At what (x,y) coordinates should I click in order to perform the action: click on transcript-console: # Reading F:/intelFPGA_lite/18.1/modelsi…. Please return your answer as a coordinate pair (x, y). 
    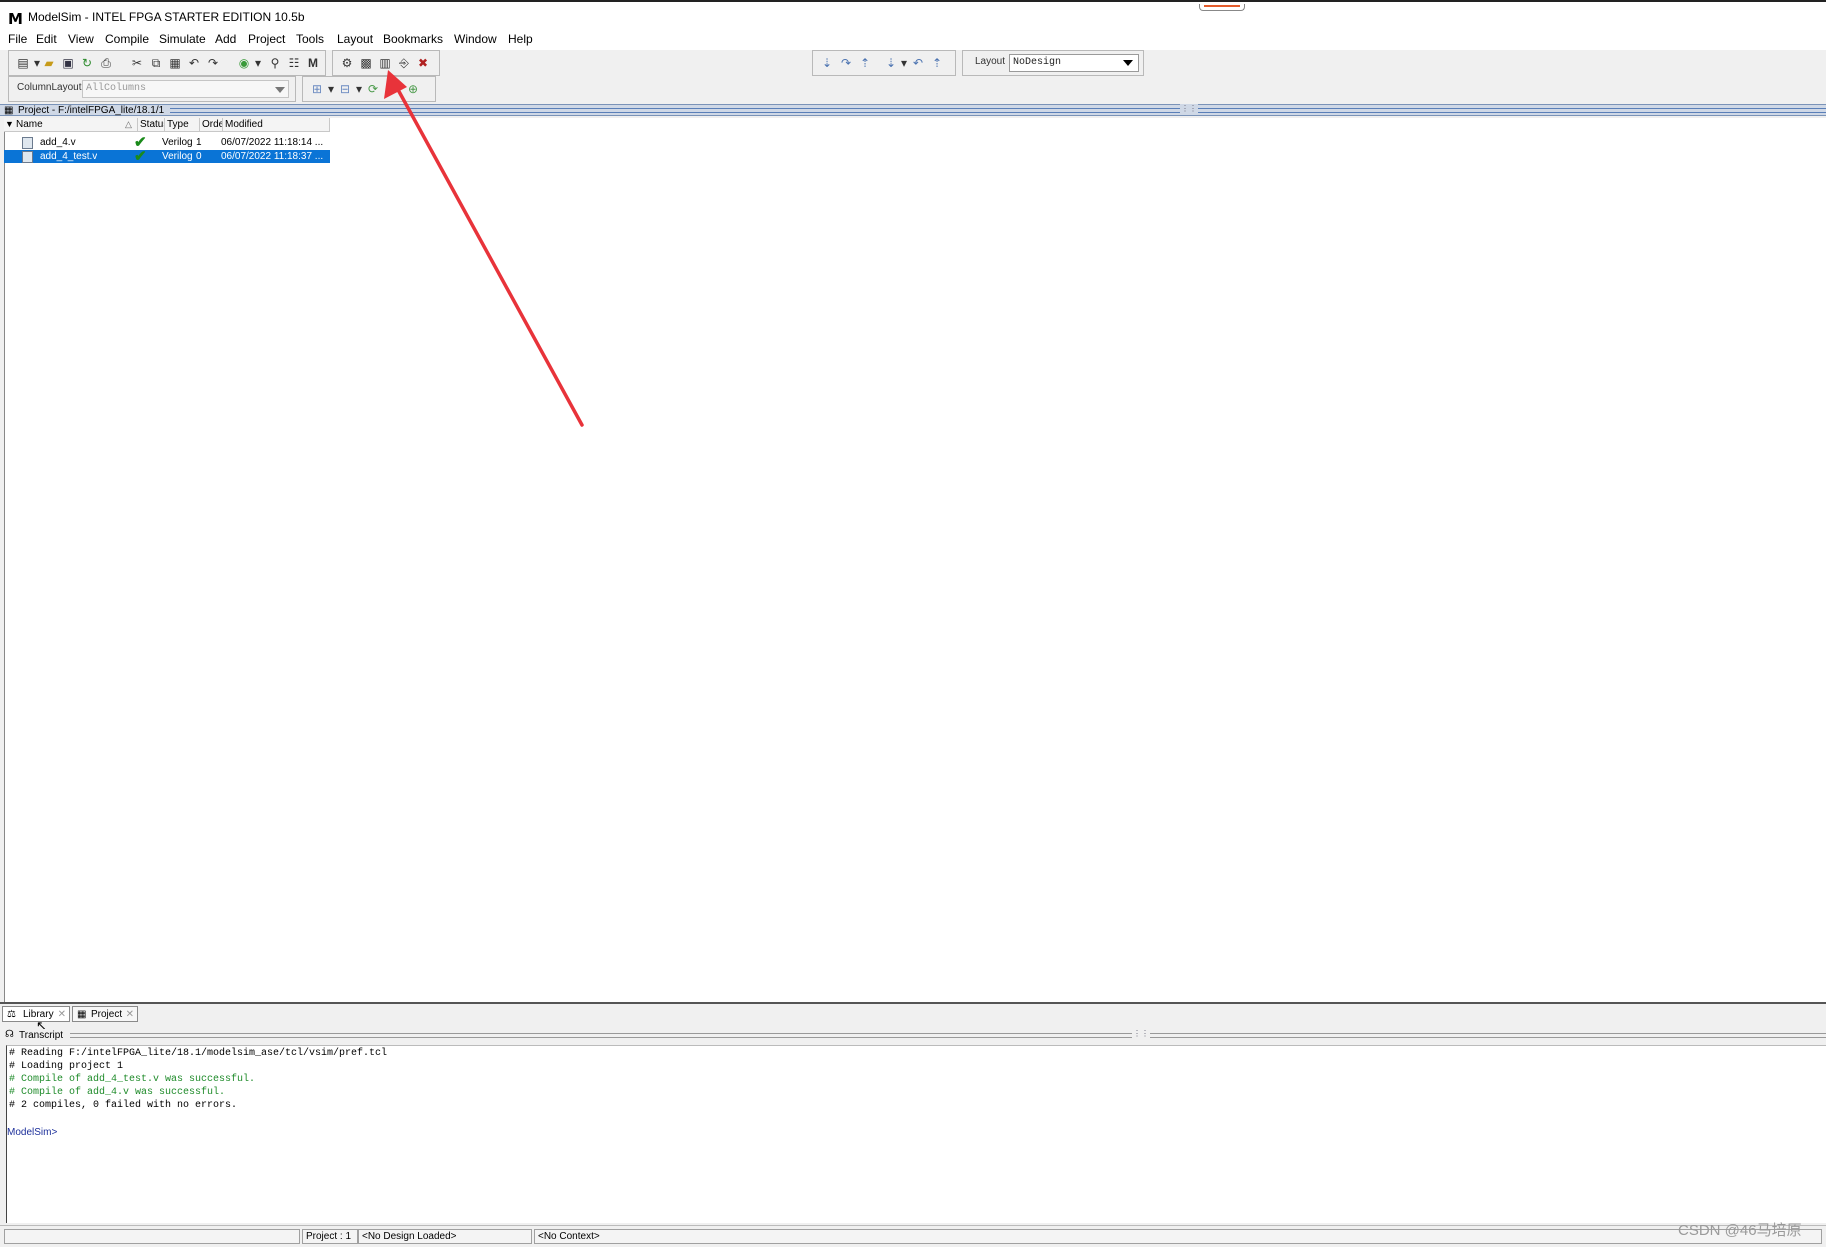
    Looking at the image, I should click on (916, 1134).